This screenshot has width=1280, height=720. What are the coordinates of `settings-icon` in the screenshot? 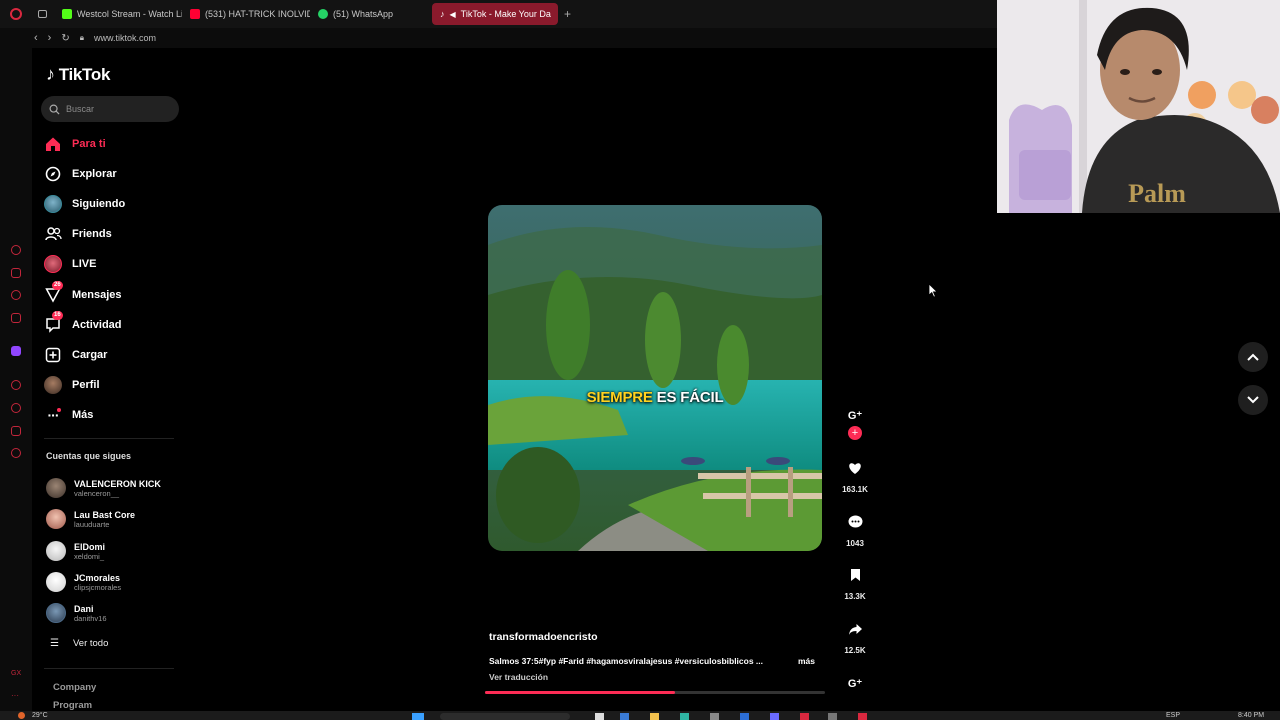 It's located at (16, 453).